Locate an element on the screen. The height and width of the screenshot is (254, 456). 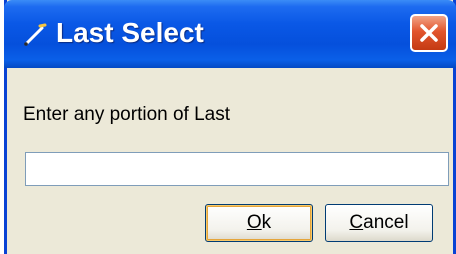
ok-label-rest: k is located at coordinates (266, 222).